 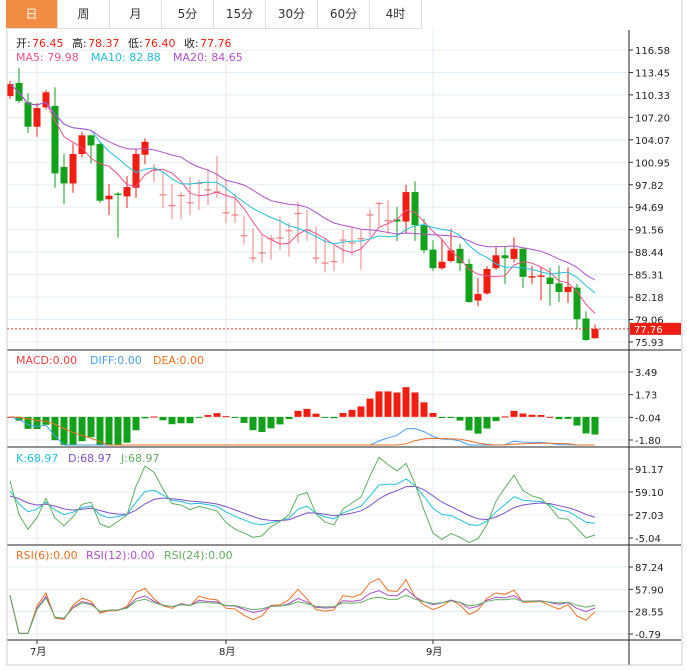 What do you see at coordinates (646, 373) in the screenshot?
I see `macd-axis-label: 3.49` at bounding box center [646, 373].